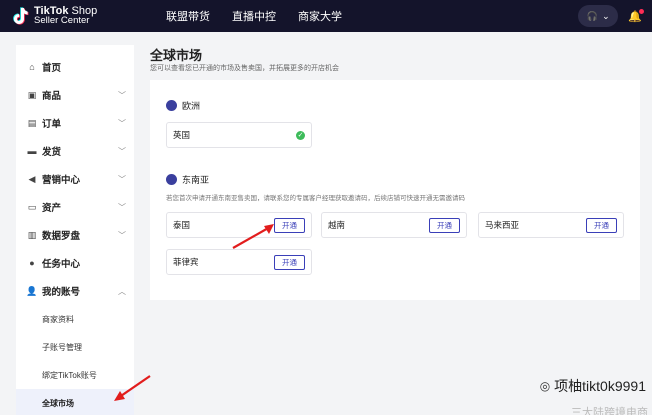 The width and height of the screenshot is (652, 415). What do you see at coordinates (191, 106) in the screenshot?
I see `region-europe-label: 欧洲` at bounding box center [191, 106].